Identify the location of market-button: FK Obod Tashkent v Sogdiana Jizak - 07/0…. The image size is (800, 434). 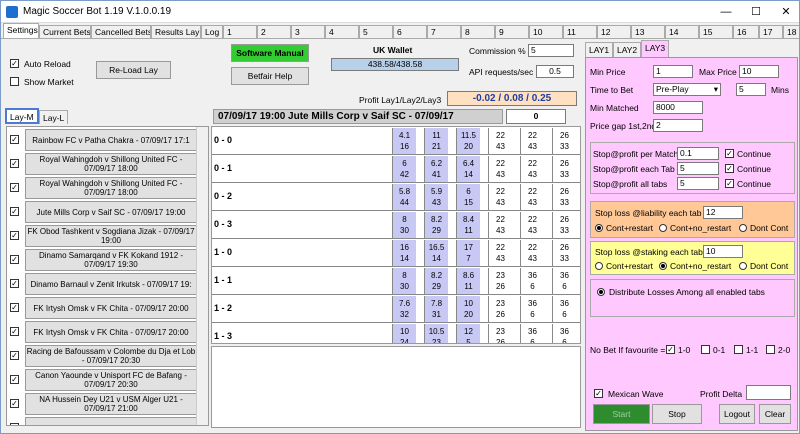
(111, 236).